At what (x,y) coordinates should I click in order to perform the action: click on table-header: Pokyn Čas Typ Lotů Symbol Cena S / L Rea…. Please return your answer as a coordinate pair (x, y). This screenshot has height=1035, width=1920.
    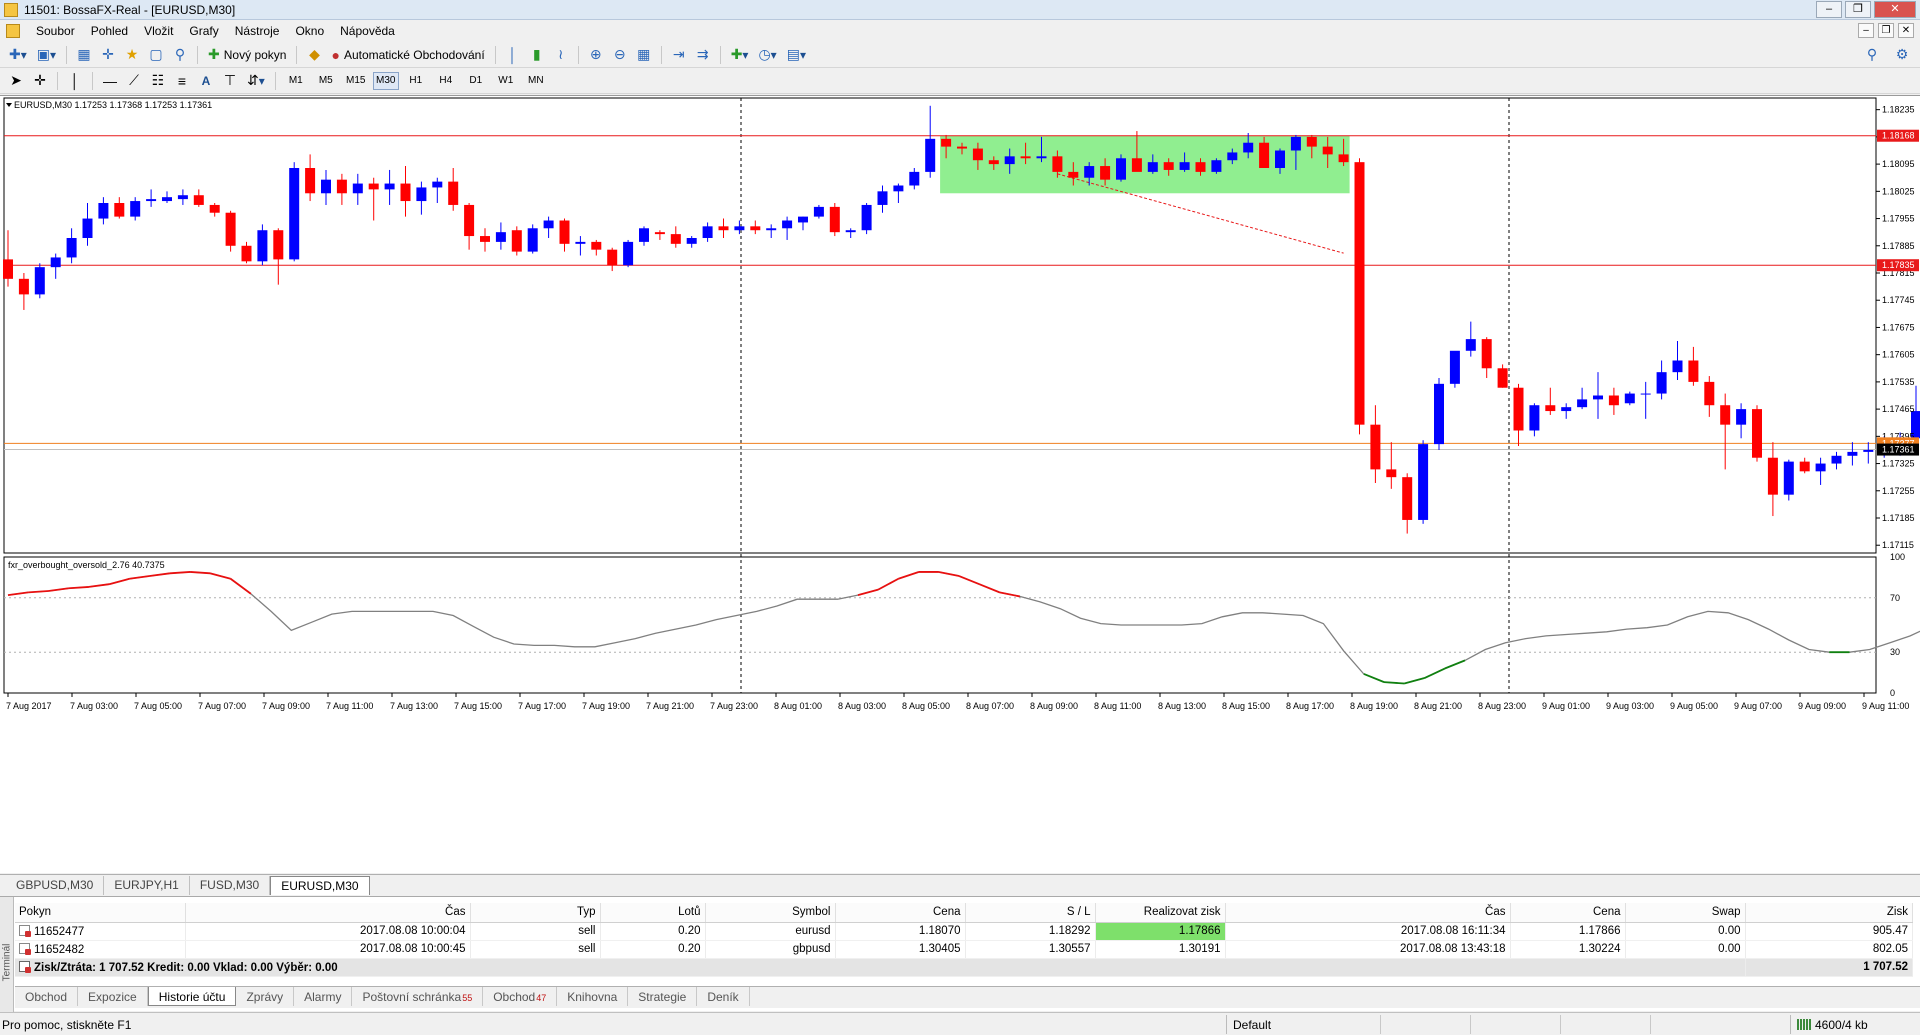
    Looking at the image, I should click on (964, 913).